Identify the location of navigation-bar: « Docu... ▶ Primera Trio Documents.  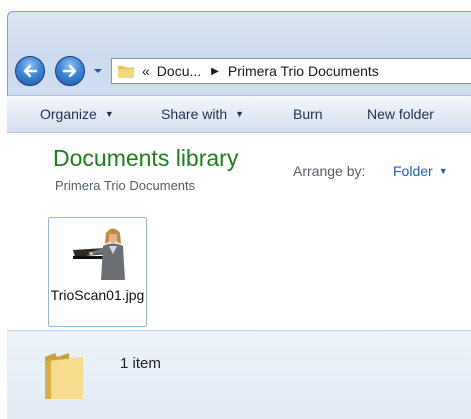
(243, 72).